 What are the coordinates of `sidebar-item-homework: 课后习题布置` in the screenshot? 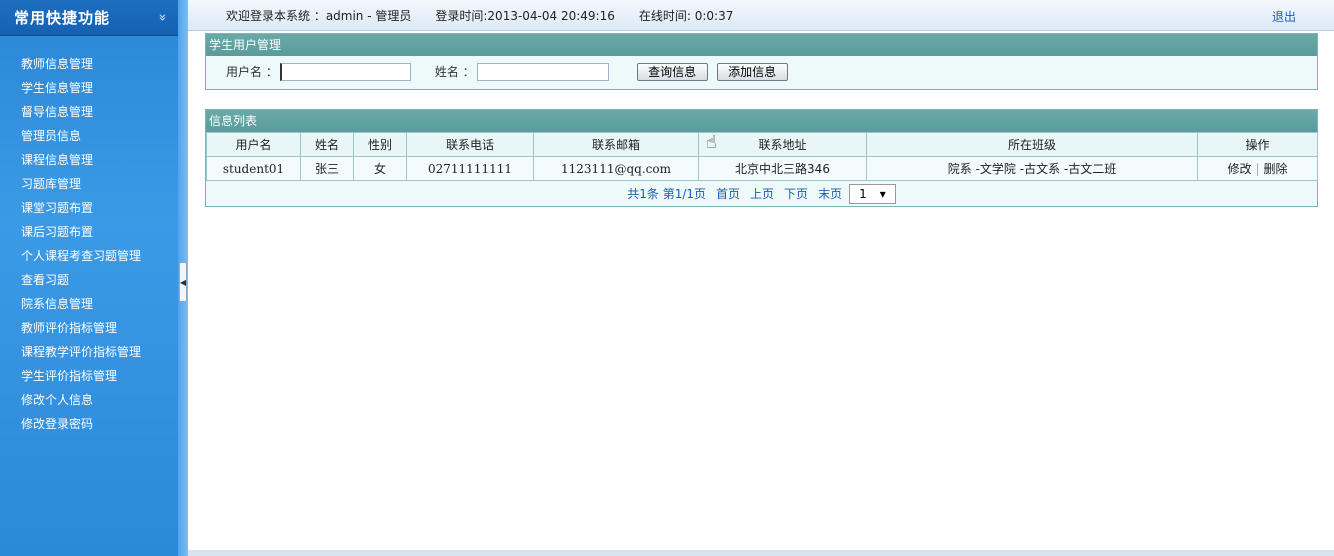 It's located at (89, 232).